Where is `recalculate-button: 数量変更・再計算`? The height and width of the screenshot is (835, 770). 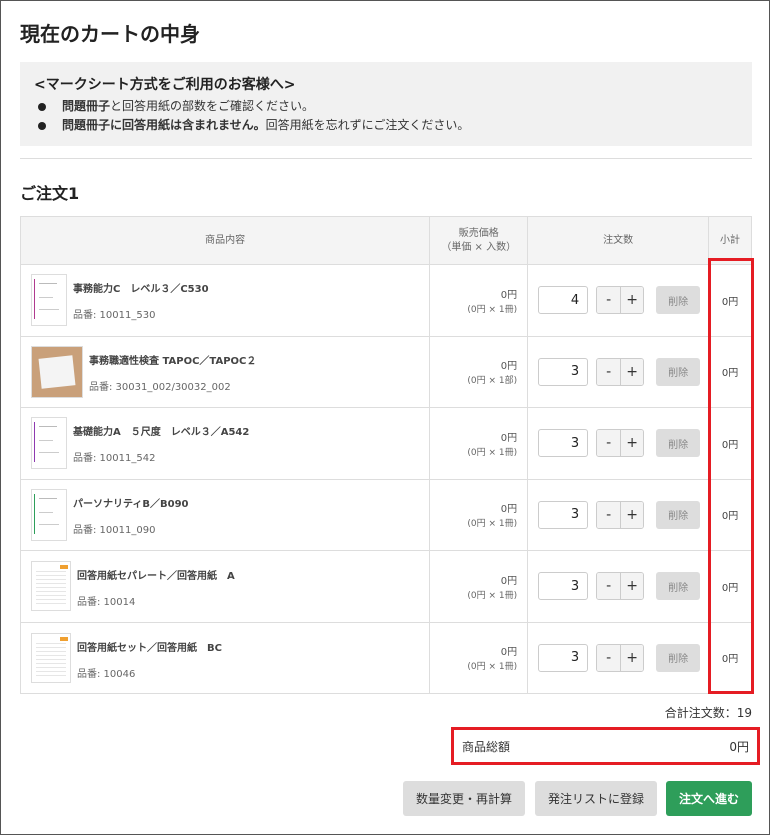
recalculate-button: 数量変更・再計算 is located at coordinates (464, 798).